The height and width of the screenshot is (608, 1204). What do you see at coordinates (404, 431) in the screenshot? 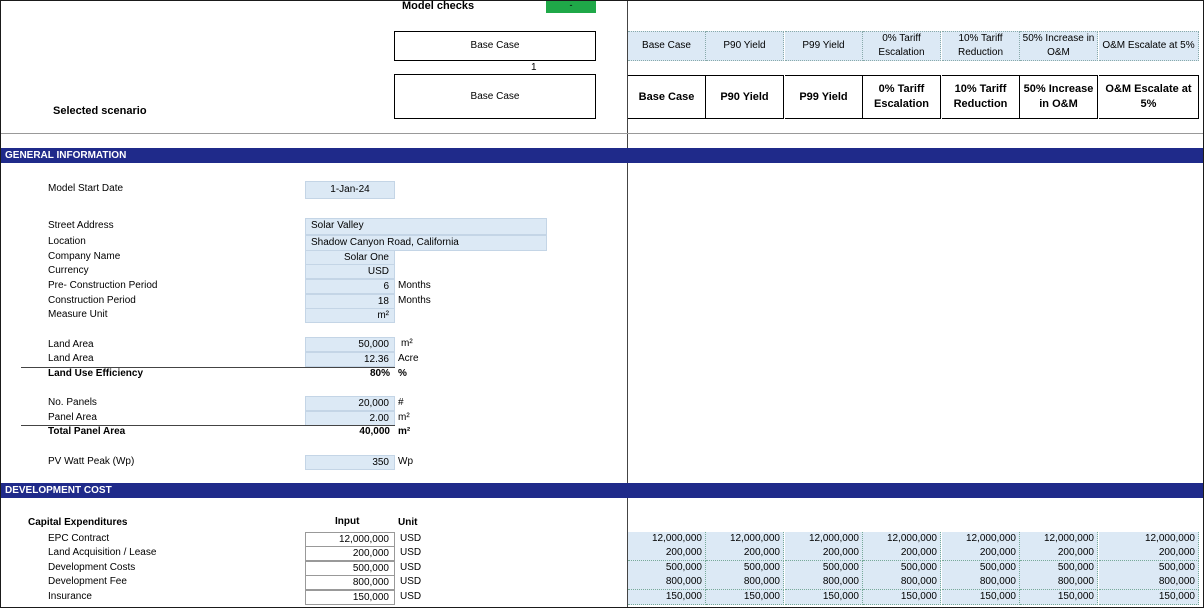
I see `total-panel-area-unit: m²` at bounding box center [404, 431].